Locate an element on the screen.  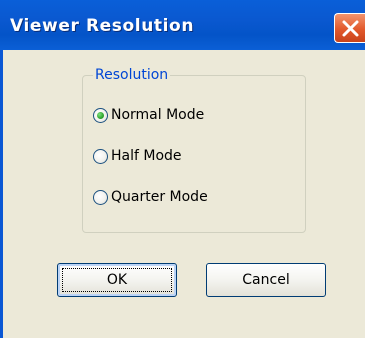
cancel-button: Cancel is located at coordinates (266, 280).